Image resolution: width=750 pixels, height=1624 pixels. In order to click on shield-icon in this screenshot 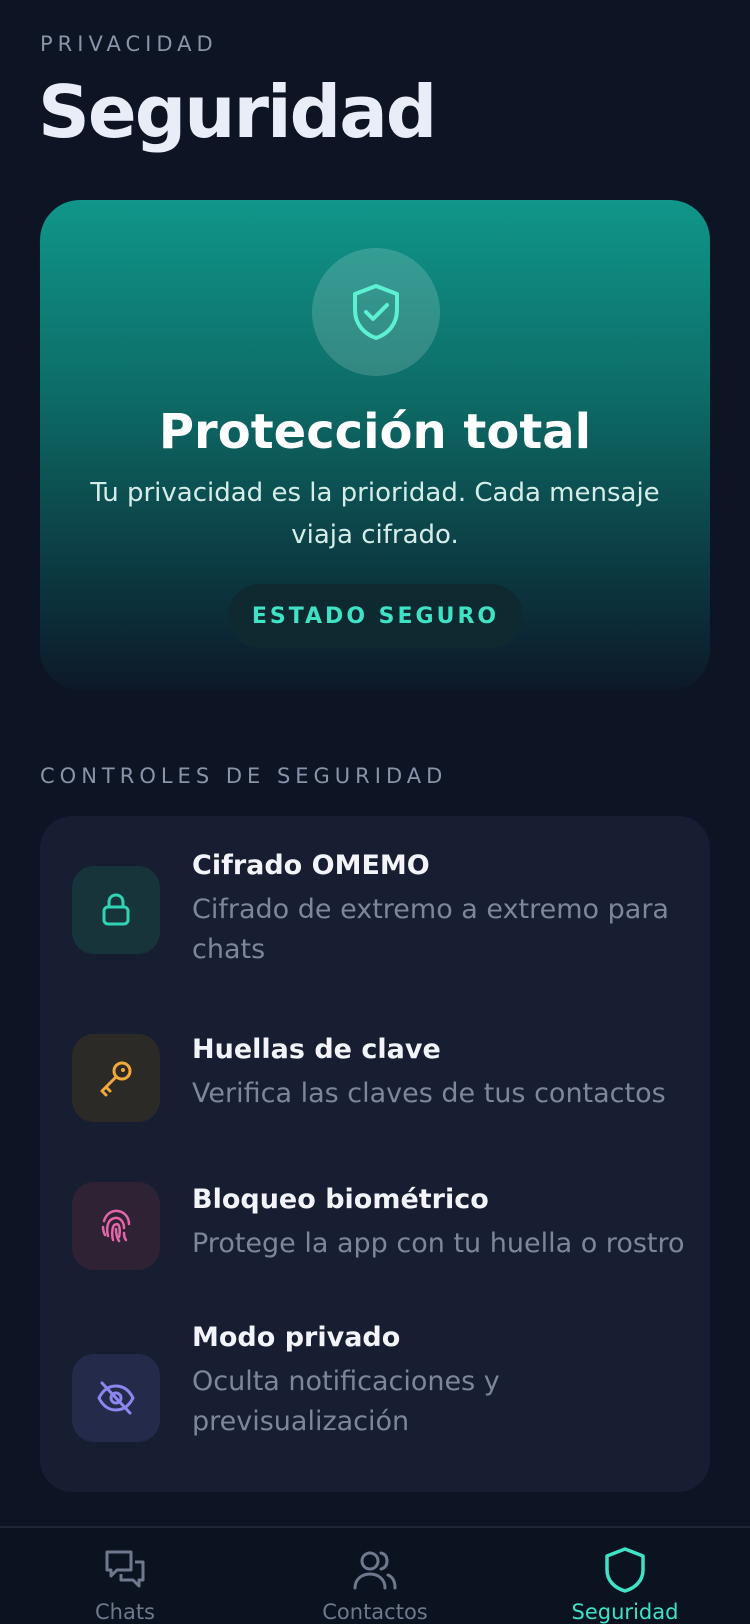, I will do `click(625, 1570)`.